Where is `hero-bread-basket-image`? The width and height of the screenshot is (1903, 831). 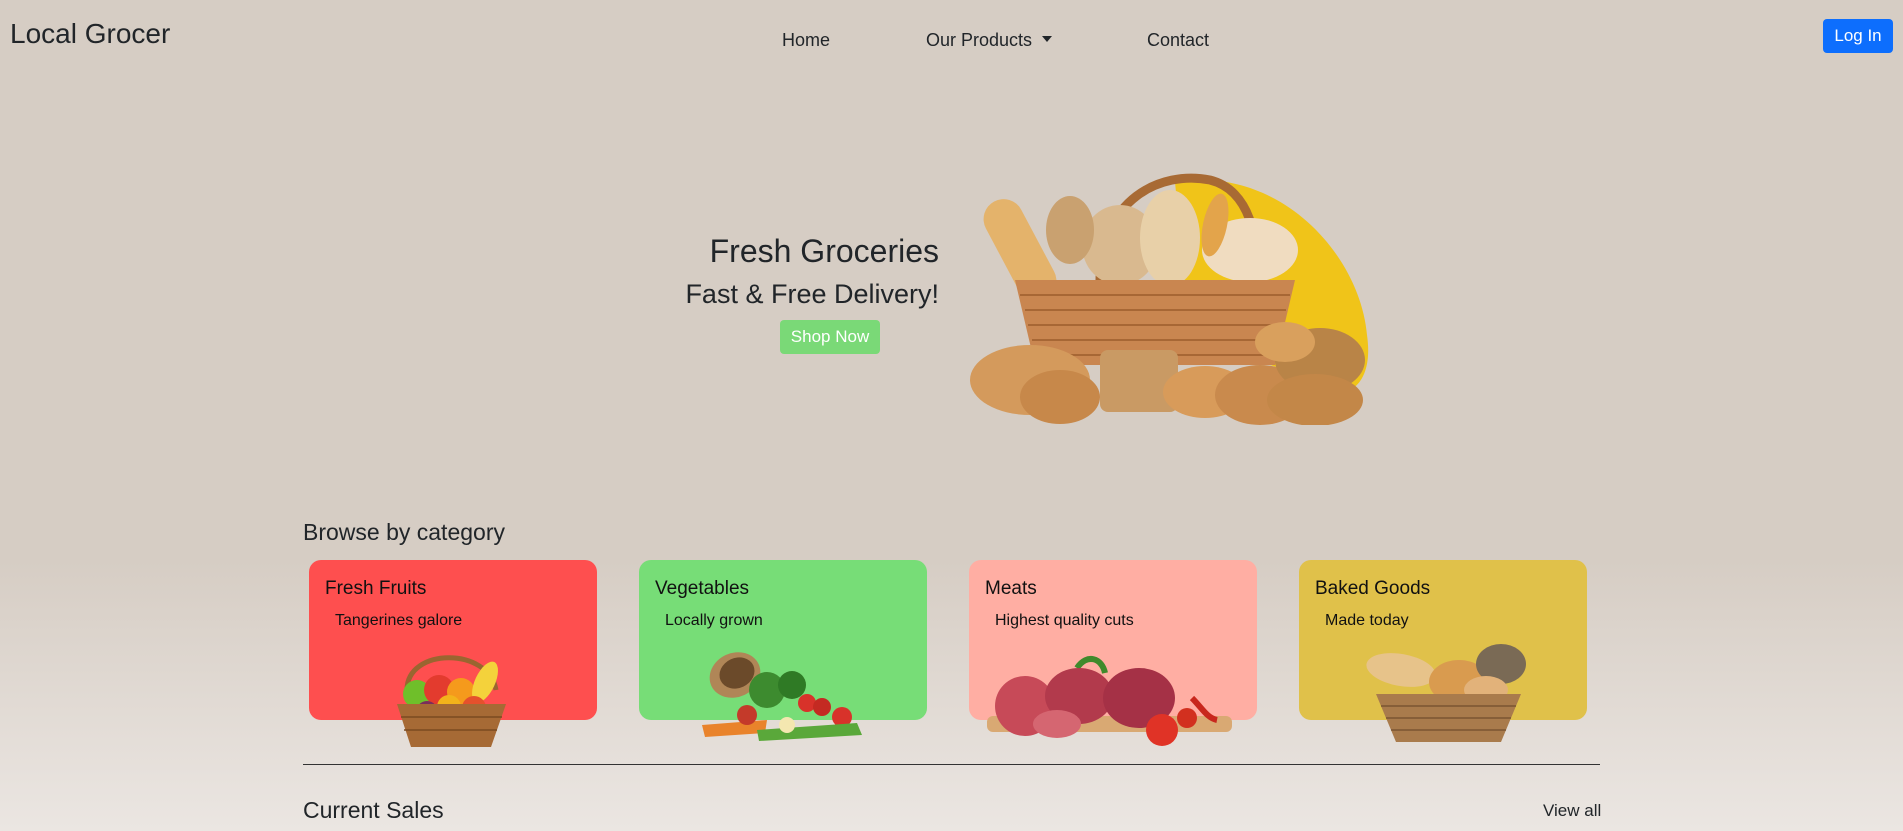 hero-bread-basket-image is located at coordinates (1169, 299).